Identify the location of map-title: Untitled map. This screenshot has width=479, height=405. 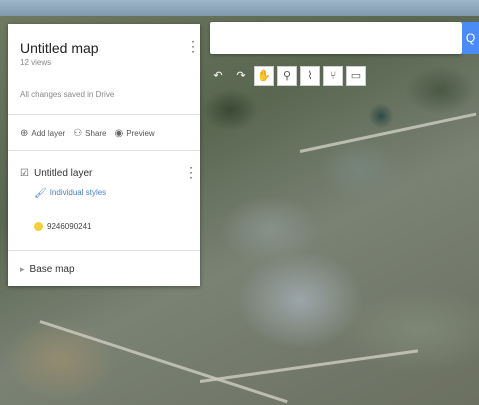
(59, 48).